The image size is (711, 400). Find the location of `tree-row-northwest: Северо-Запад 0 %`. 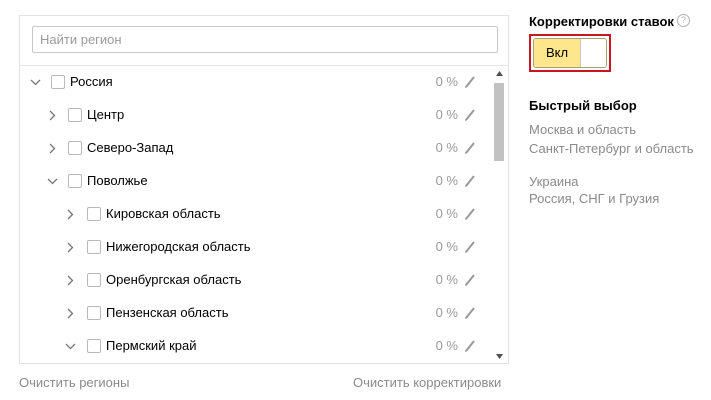

tree-row-northwest: Северо-Запад 0 % is located at coordinates (255, 148).